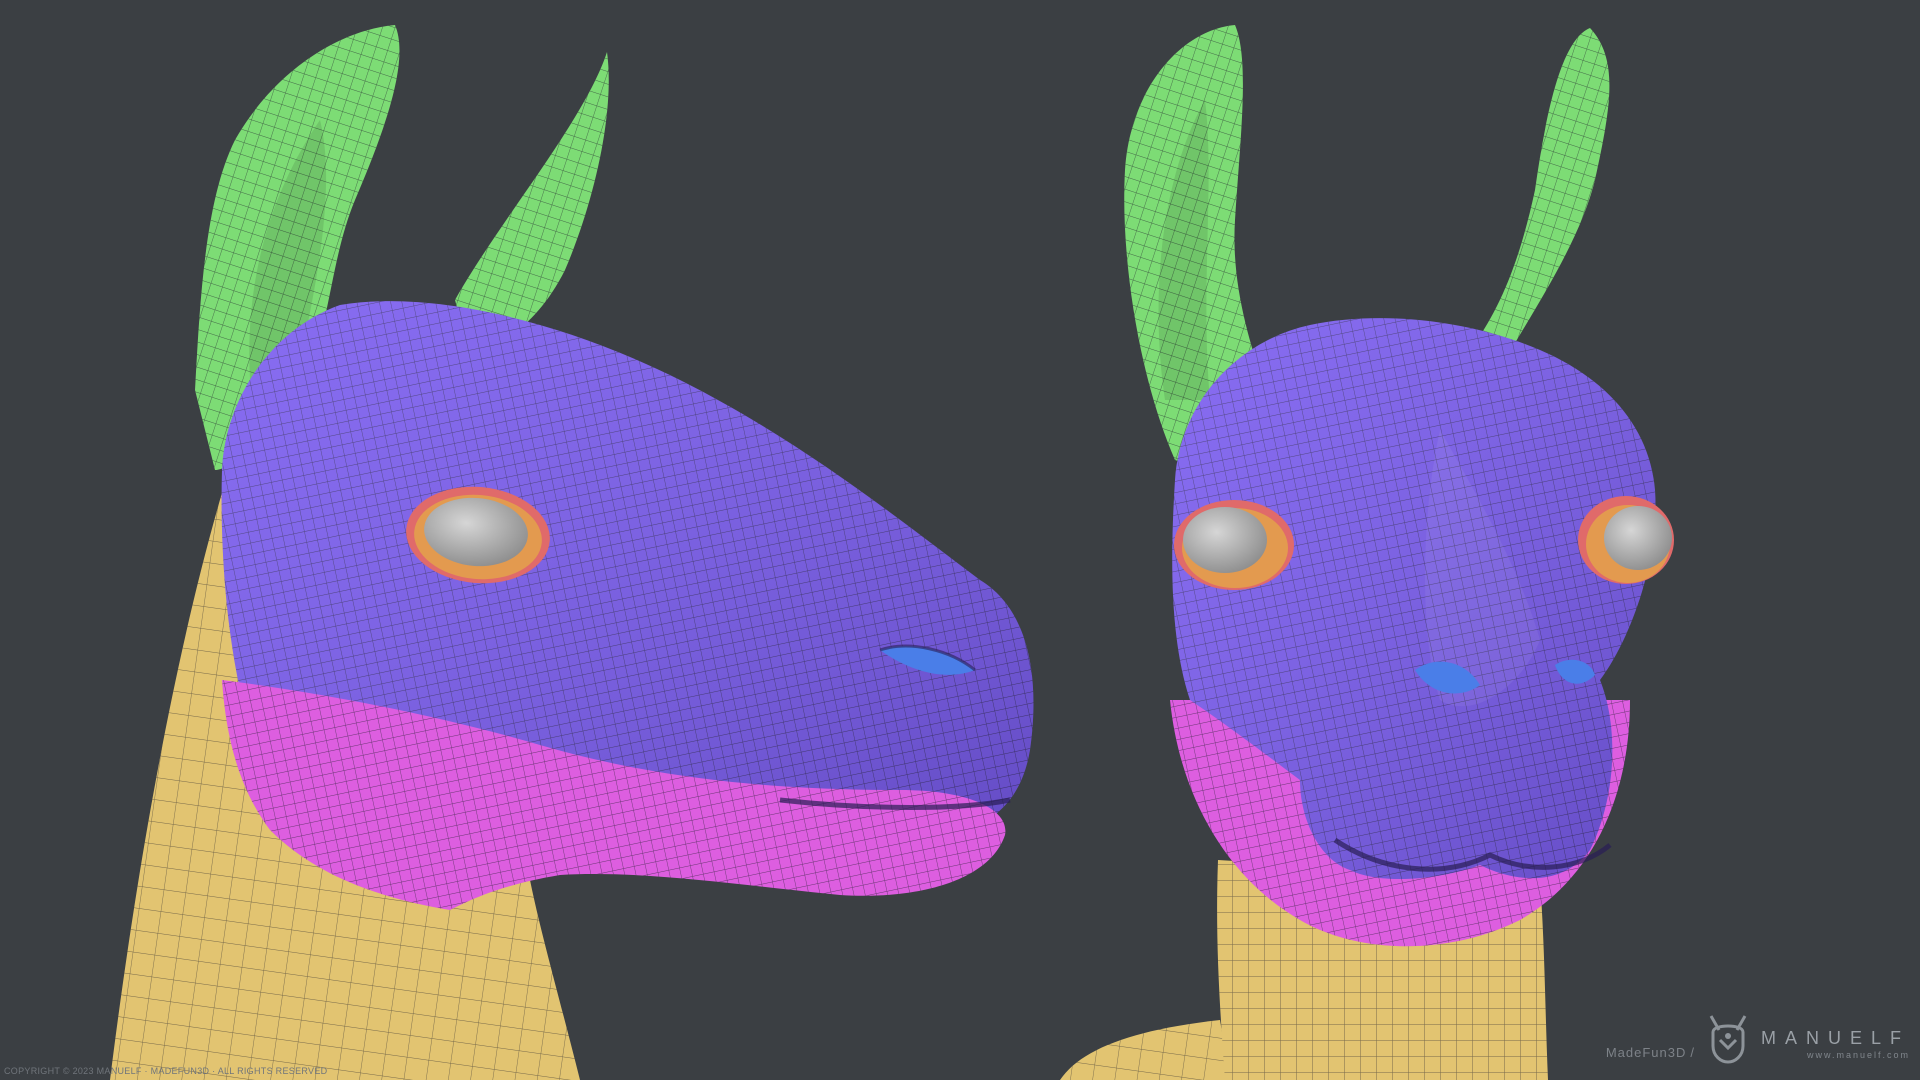 The height and width of the screenshot is (1080, 1920). Describe the element at coordinates (1540, 194) in the screenshot. I see `ear-front-right-polygroup` at that location.